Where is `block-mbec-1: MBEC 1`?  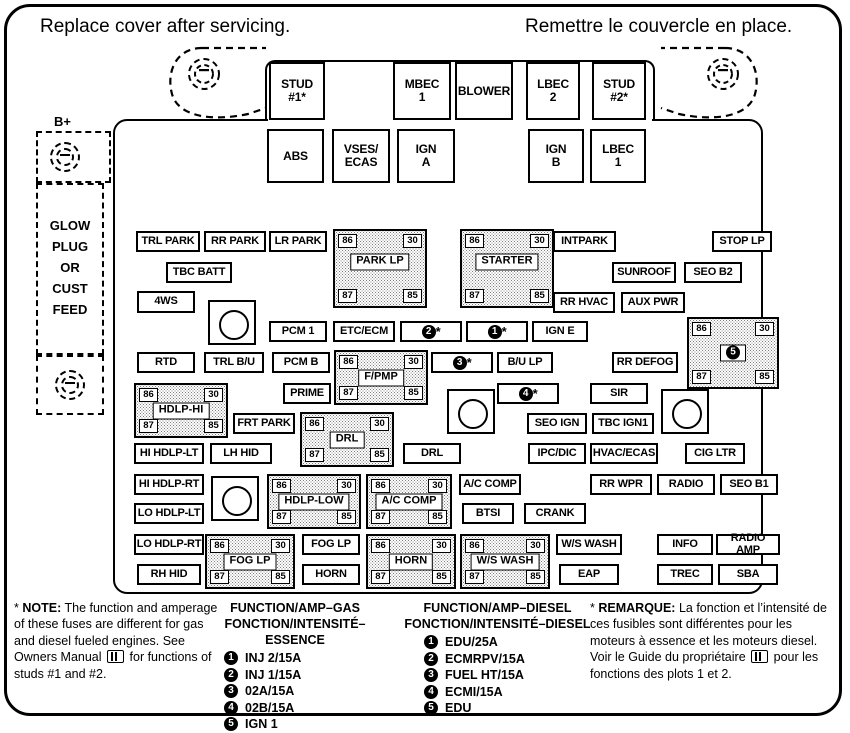
block-mbec-1: MBEC 1 is located at coordinates (422, 91).